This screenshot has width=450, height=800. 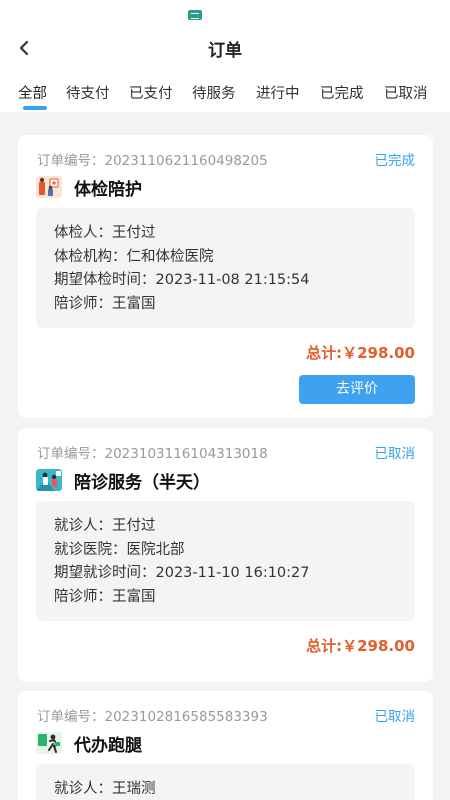 What do you see at coordinates (142, 482) in the screenshot?
I see `service-name: 陪诊服务（半天）` at bounding box center [142, 482].